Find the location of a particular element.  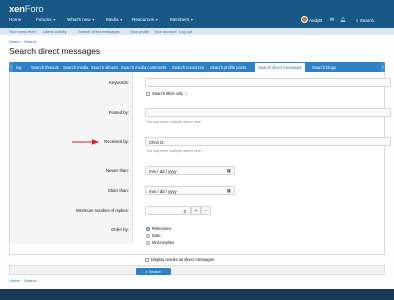

user-name: AndyB is located at coordinates (315, 20).